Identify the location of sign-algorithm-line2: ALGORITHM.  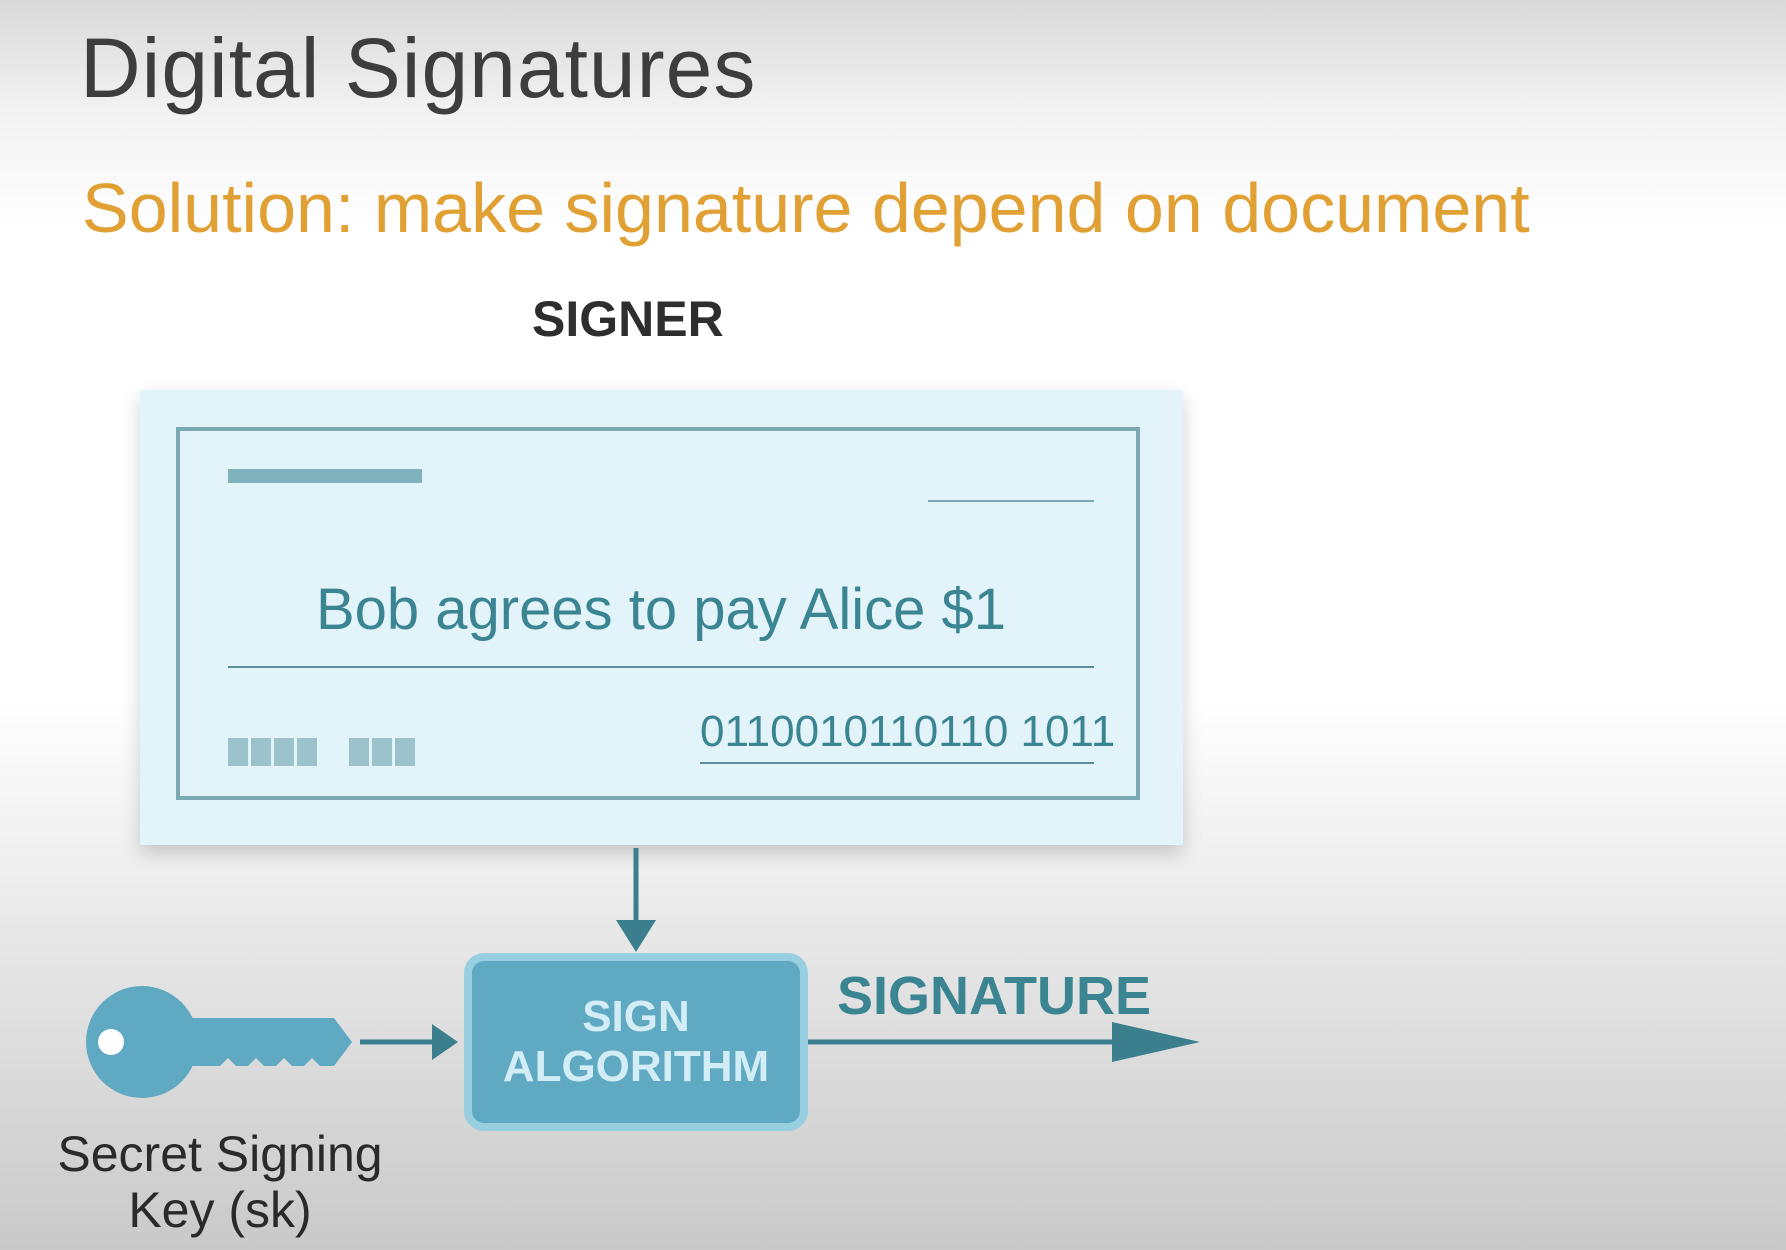
(636, 1066).